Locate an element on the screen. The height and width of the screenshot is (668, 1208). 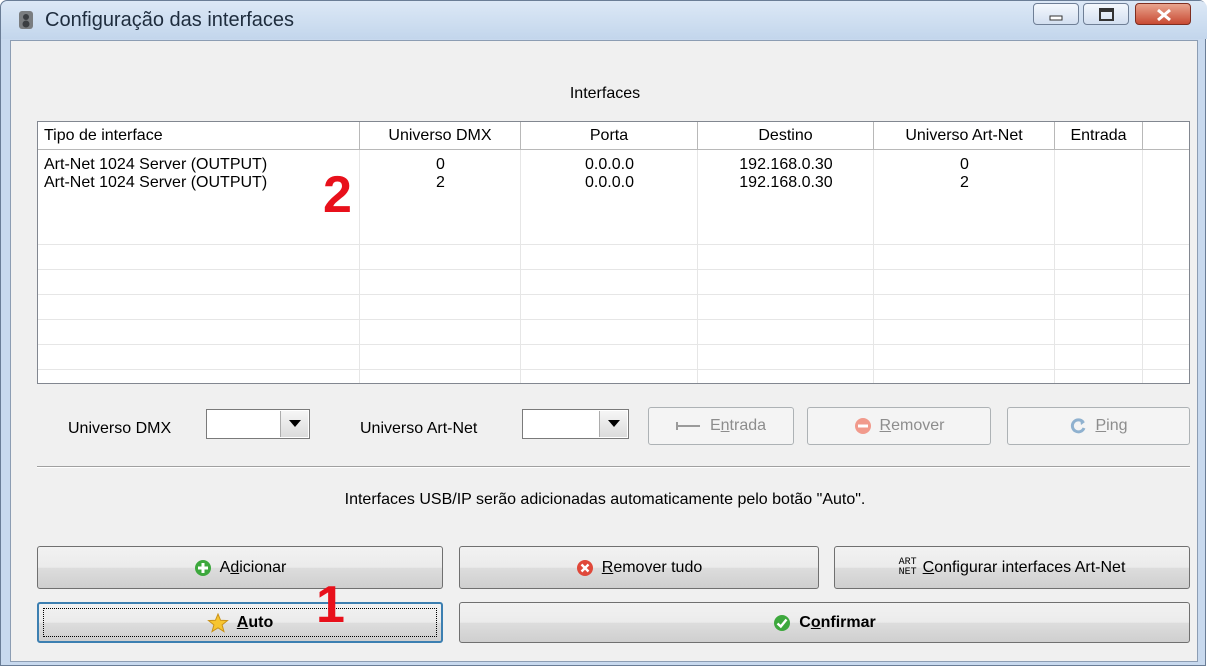
check-circle-icon is located at coordinates (782, 622).